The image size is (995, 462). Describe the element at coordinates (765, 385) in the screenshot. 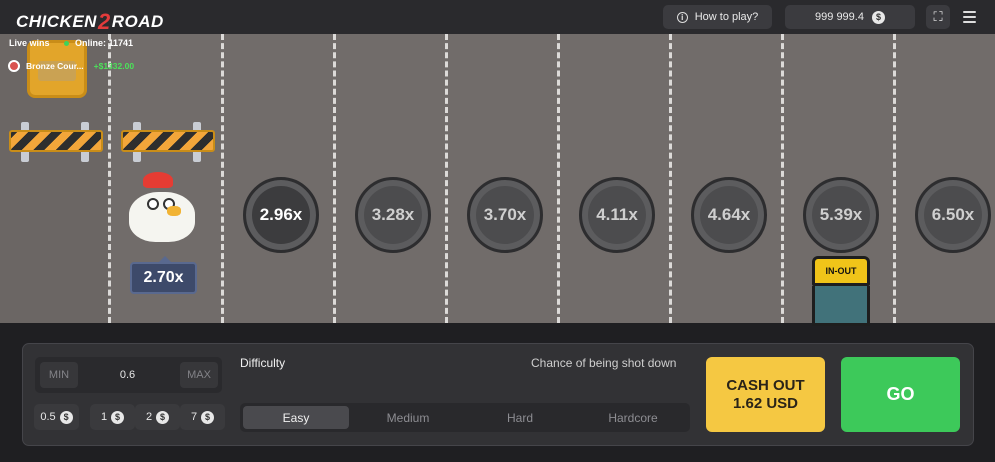

I see `cash-out-label: CASH OUT` at that location.